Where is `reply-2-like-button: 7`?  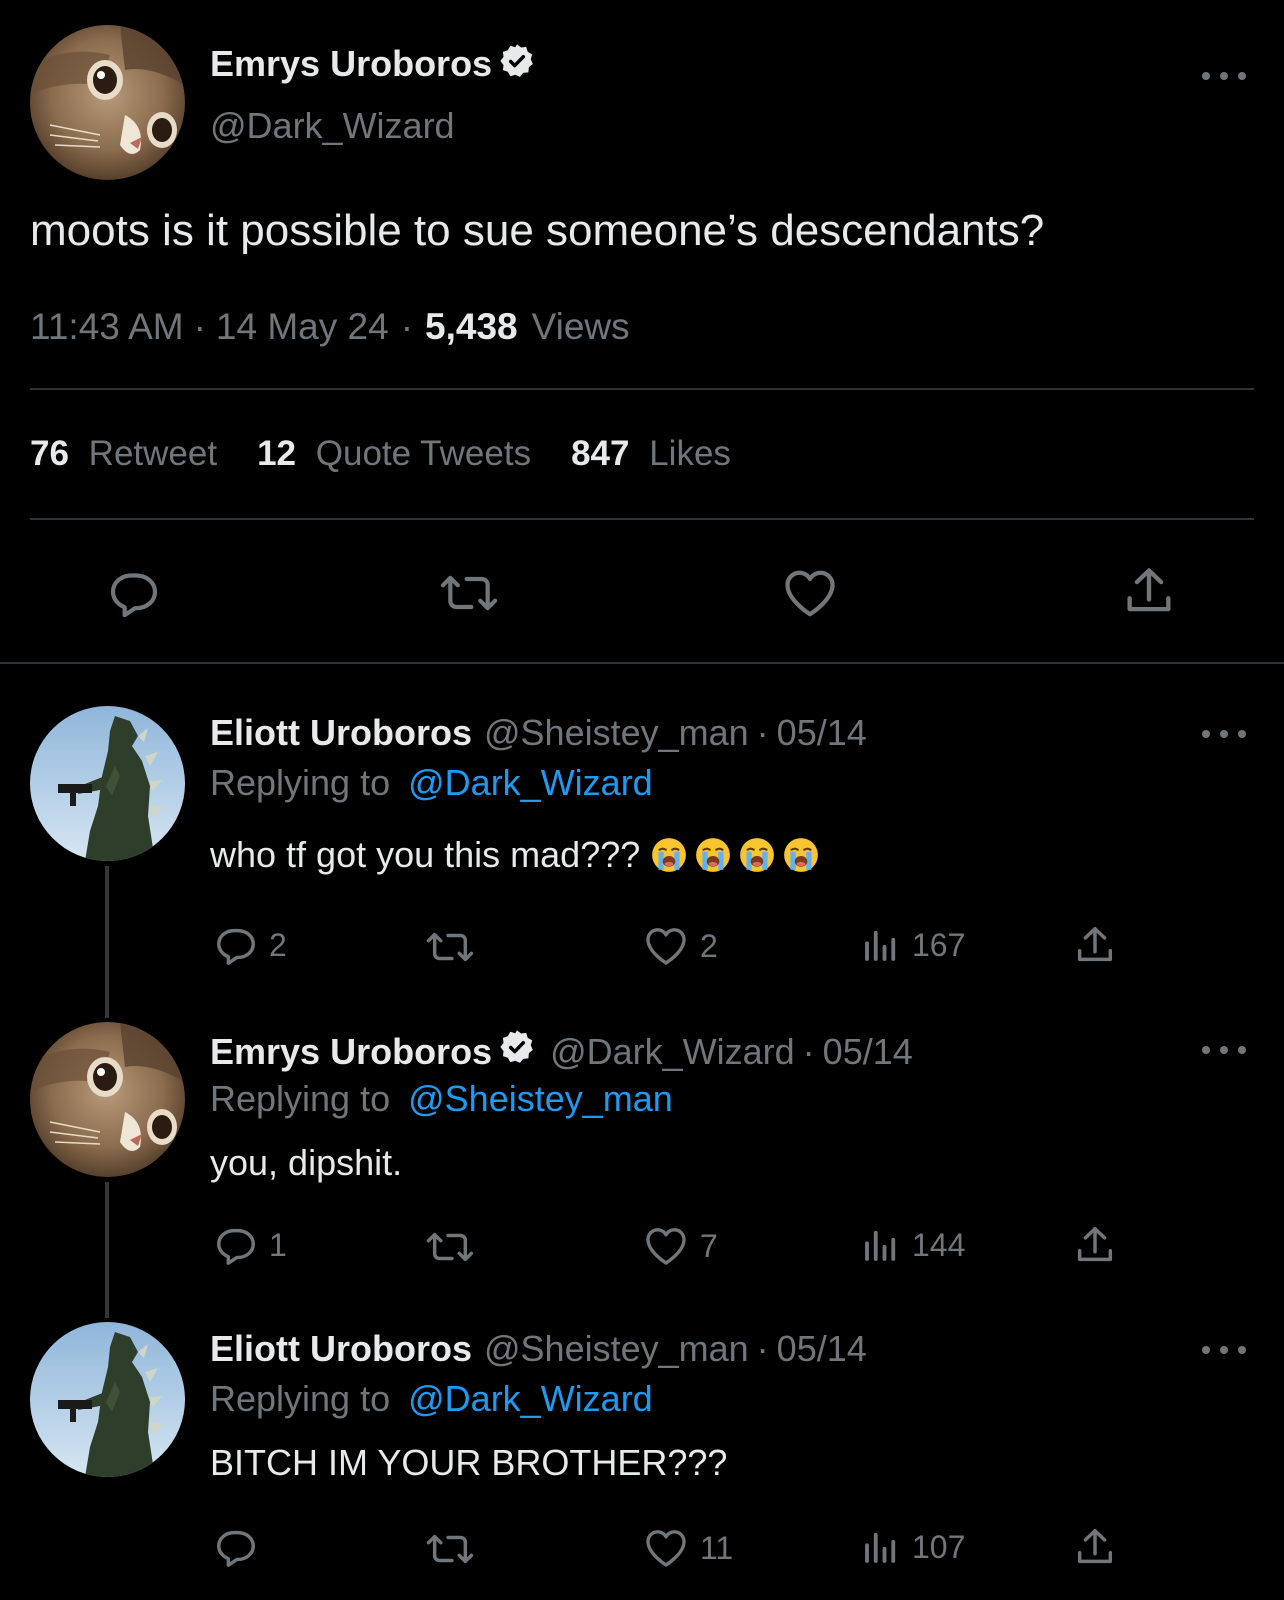
reply-2-like-button: 7 is located at coordinates (680, 1246).